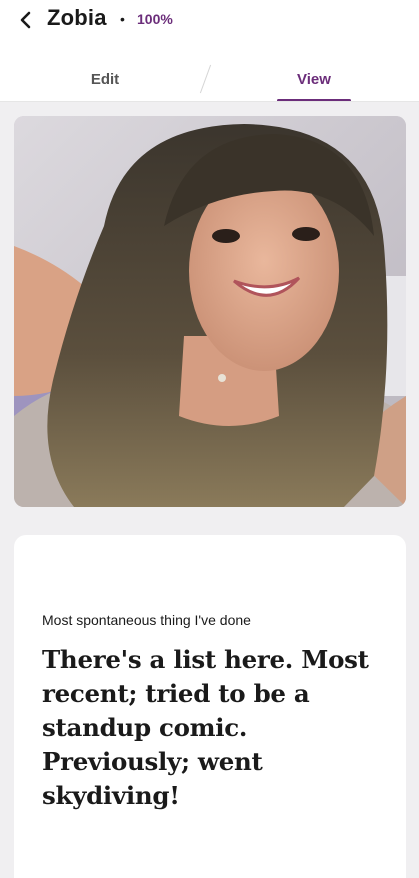  I want to click on chevron-left-icon, so click(25, 20).